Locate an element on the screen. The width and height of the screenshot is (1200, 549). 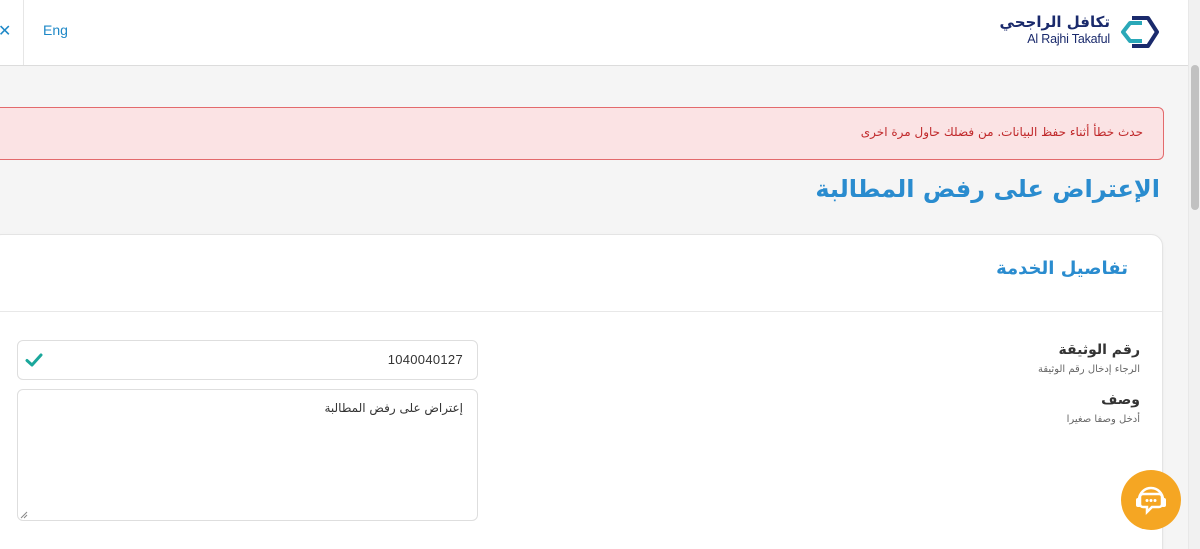
top-header: ✕ Eng تكافل الراجحي Al Rajhi Takaful is located at coordinates (594, 33).